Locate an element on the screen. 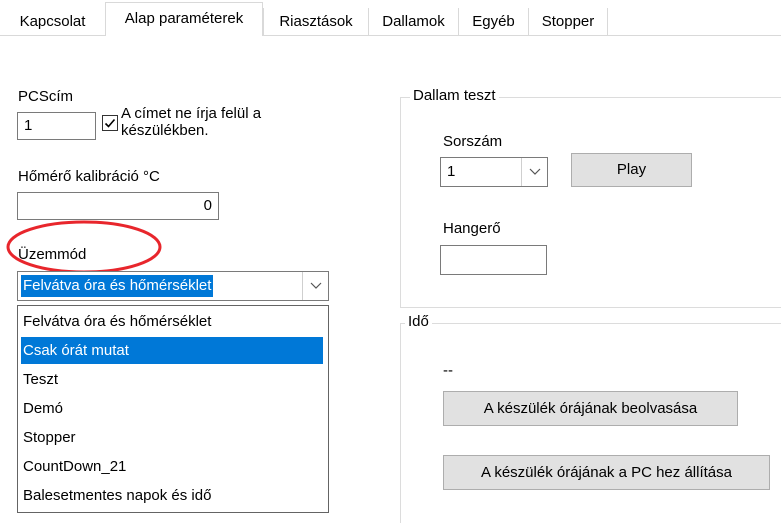 This screenshot has width=781, height=523. pcs-address-input: 1 is located at coordinates (56, 126).